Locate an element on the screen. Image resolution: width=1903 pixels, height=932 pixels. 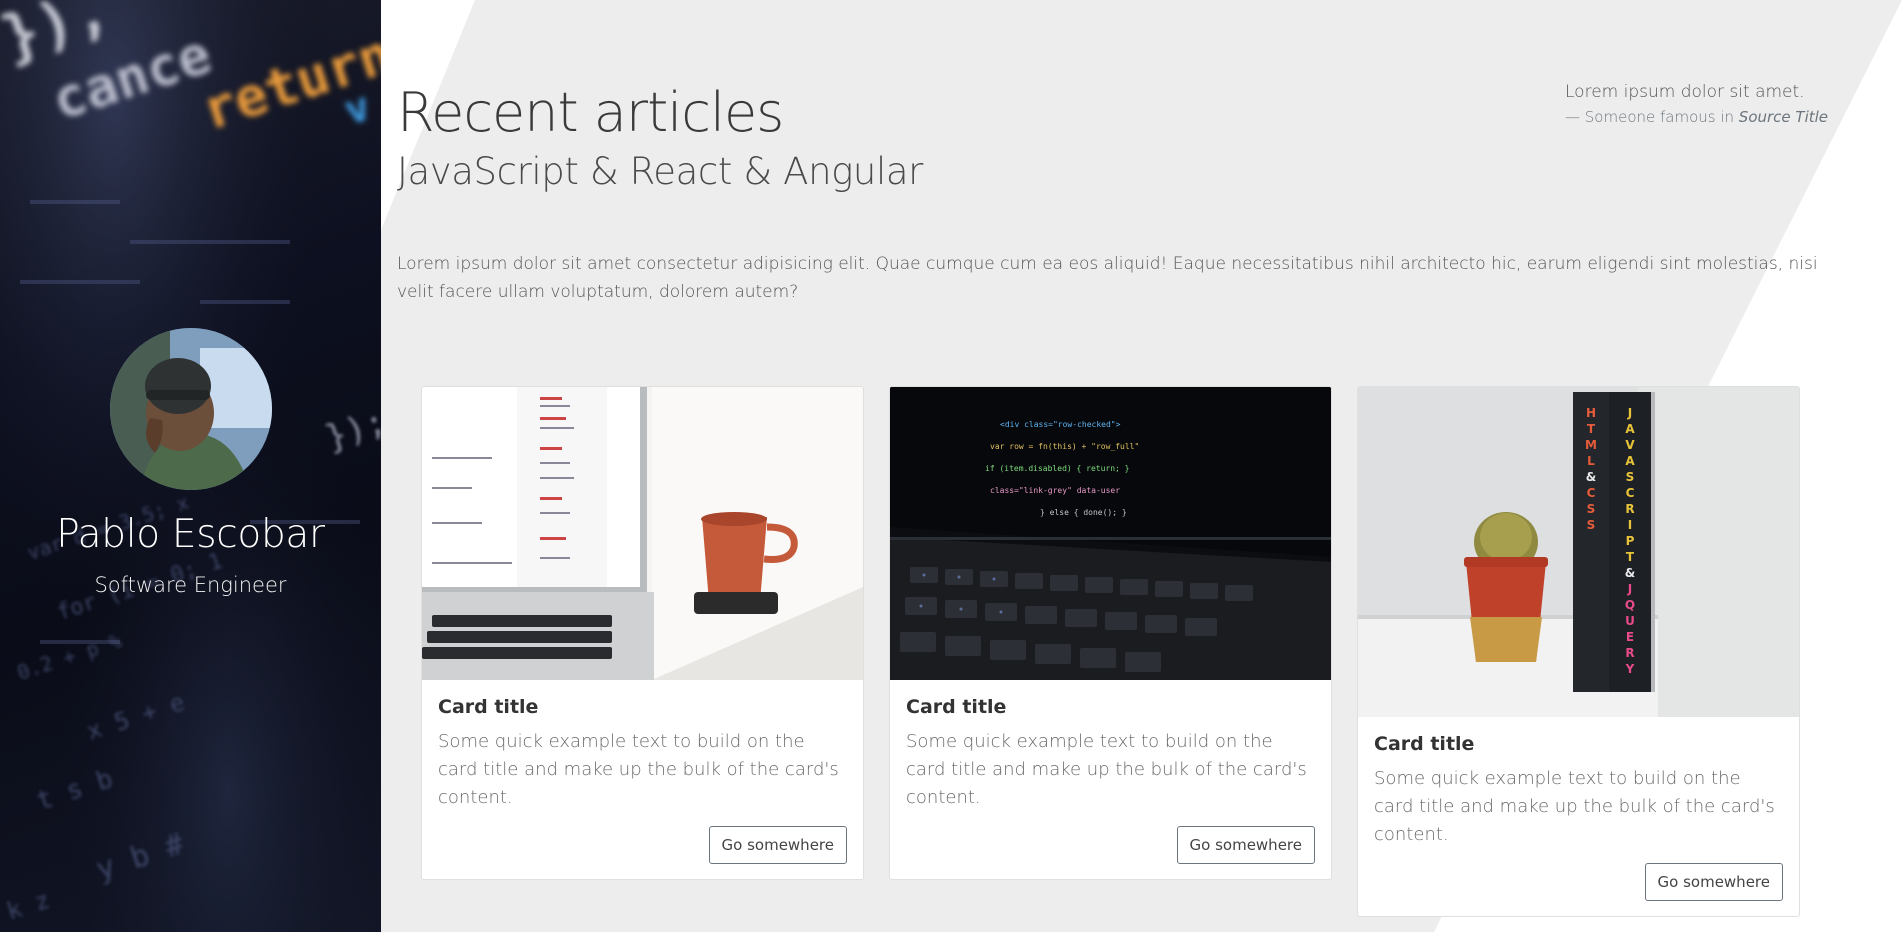
svg-text: L is located at coordinates (1591, 461).